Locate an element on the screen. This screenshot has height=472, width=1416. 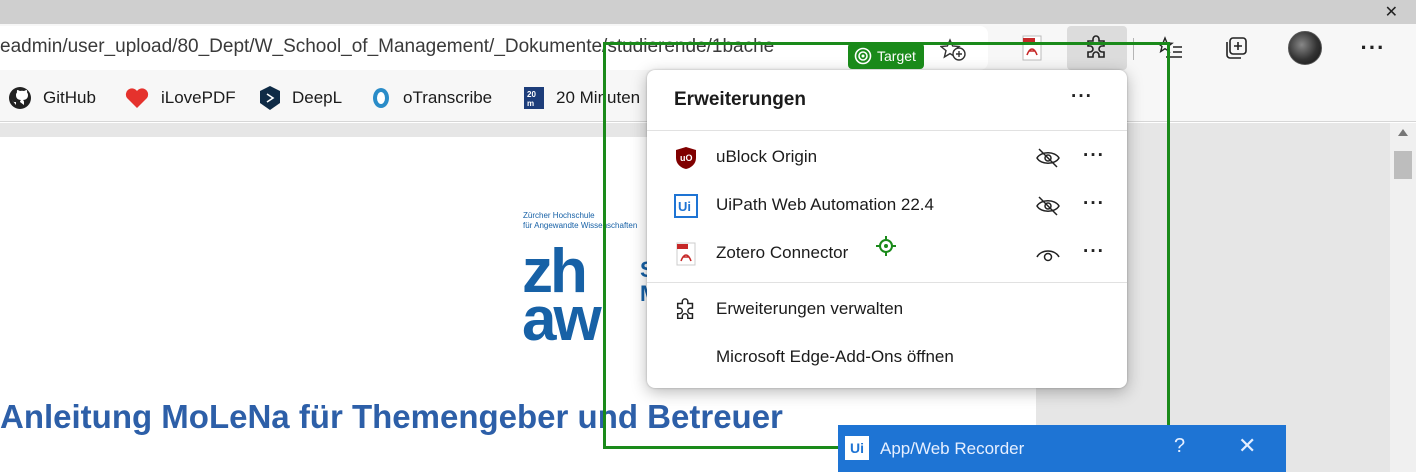
favorite-ilovepdf: iLovePDF is located at coordinates (180, 98).